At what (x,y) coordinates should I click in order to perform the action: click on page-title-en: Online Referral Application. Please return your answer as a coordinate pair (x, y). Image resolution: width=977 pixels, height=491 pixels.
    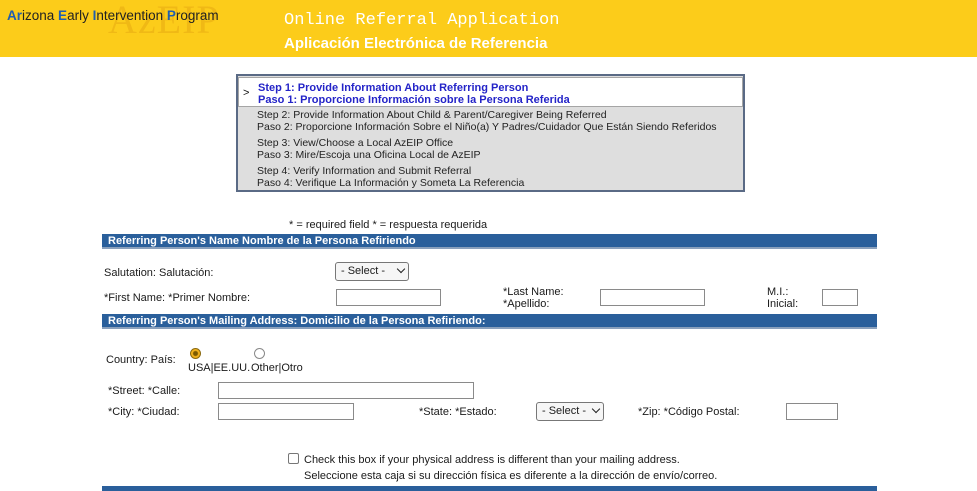
    Looking at the image, I should click on (422, 20).